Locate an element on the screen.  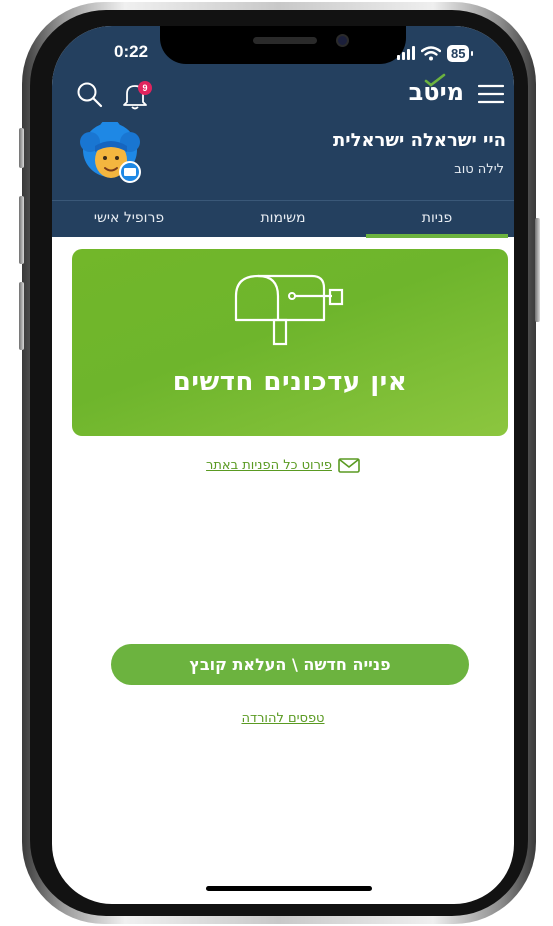
user-greeting: היי ישראלה ישראלית is located at coordinates (419, 140).